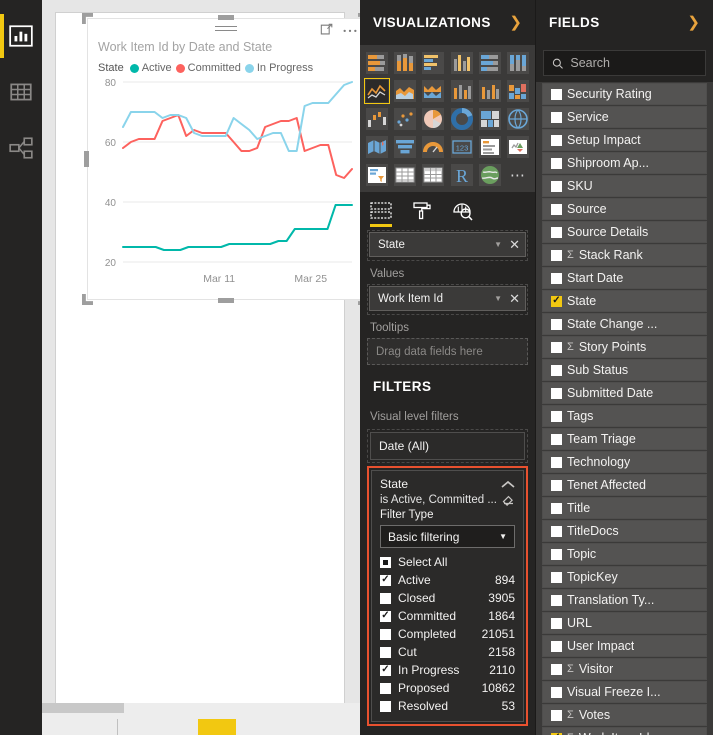 The image size is (713, 735). Describe the element at coordinates (83, 708) in the screenshot. I see `scrollbar-thumb` at that location.